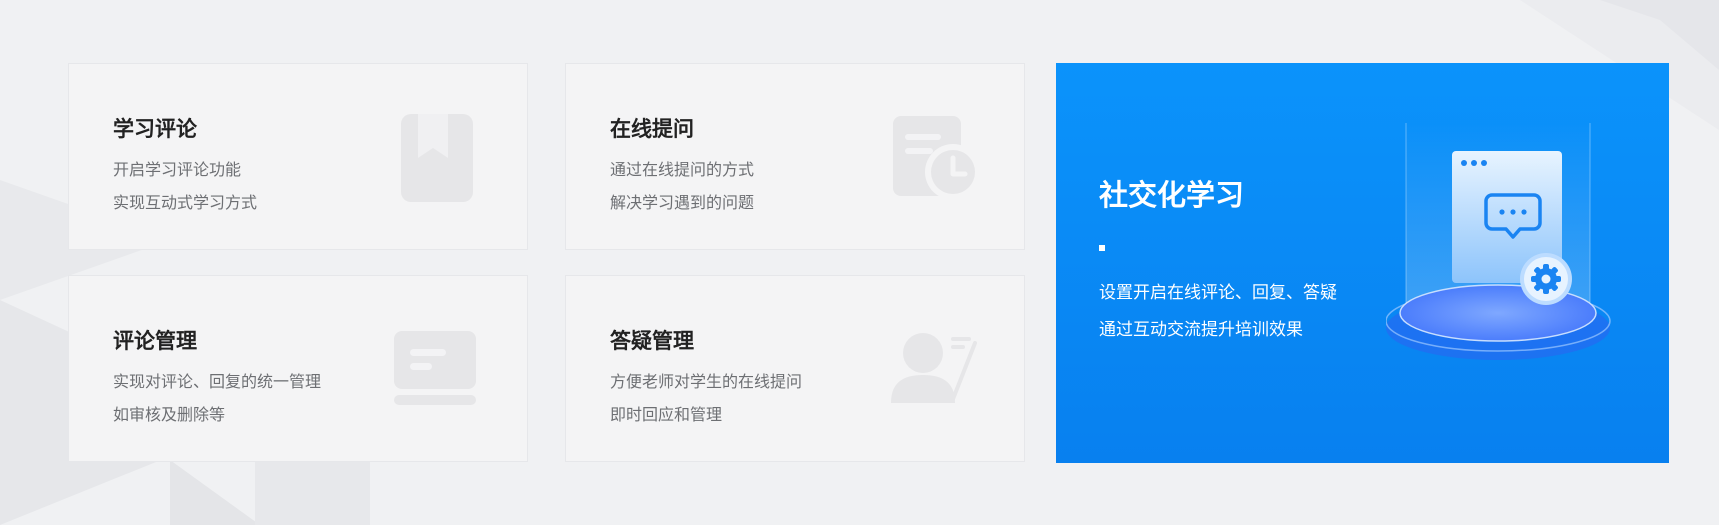 Image resolution: width=1719 pixels, height=525 pixels. What do you see at coordinates (155, 129) in the screenshot?
I see `card-title: 学习评论` at bounding box center [155, 129].